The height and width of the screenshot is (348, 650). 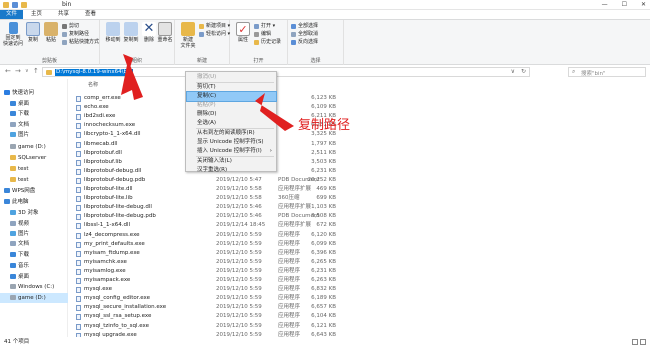 What do you see at coordinates (132, 77) in the screenshot?
I see `arrow-to-address-icon` at bounding box center [132, 77].